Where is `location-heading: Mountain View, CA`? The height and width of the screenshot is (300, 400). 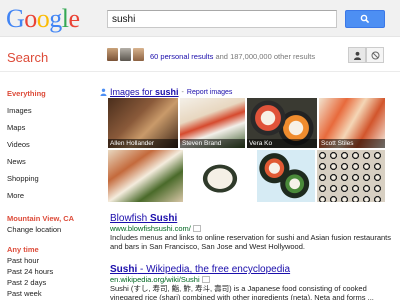 location-heading: Mountain View, CA is located at coordinates (41, 218).